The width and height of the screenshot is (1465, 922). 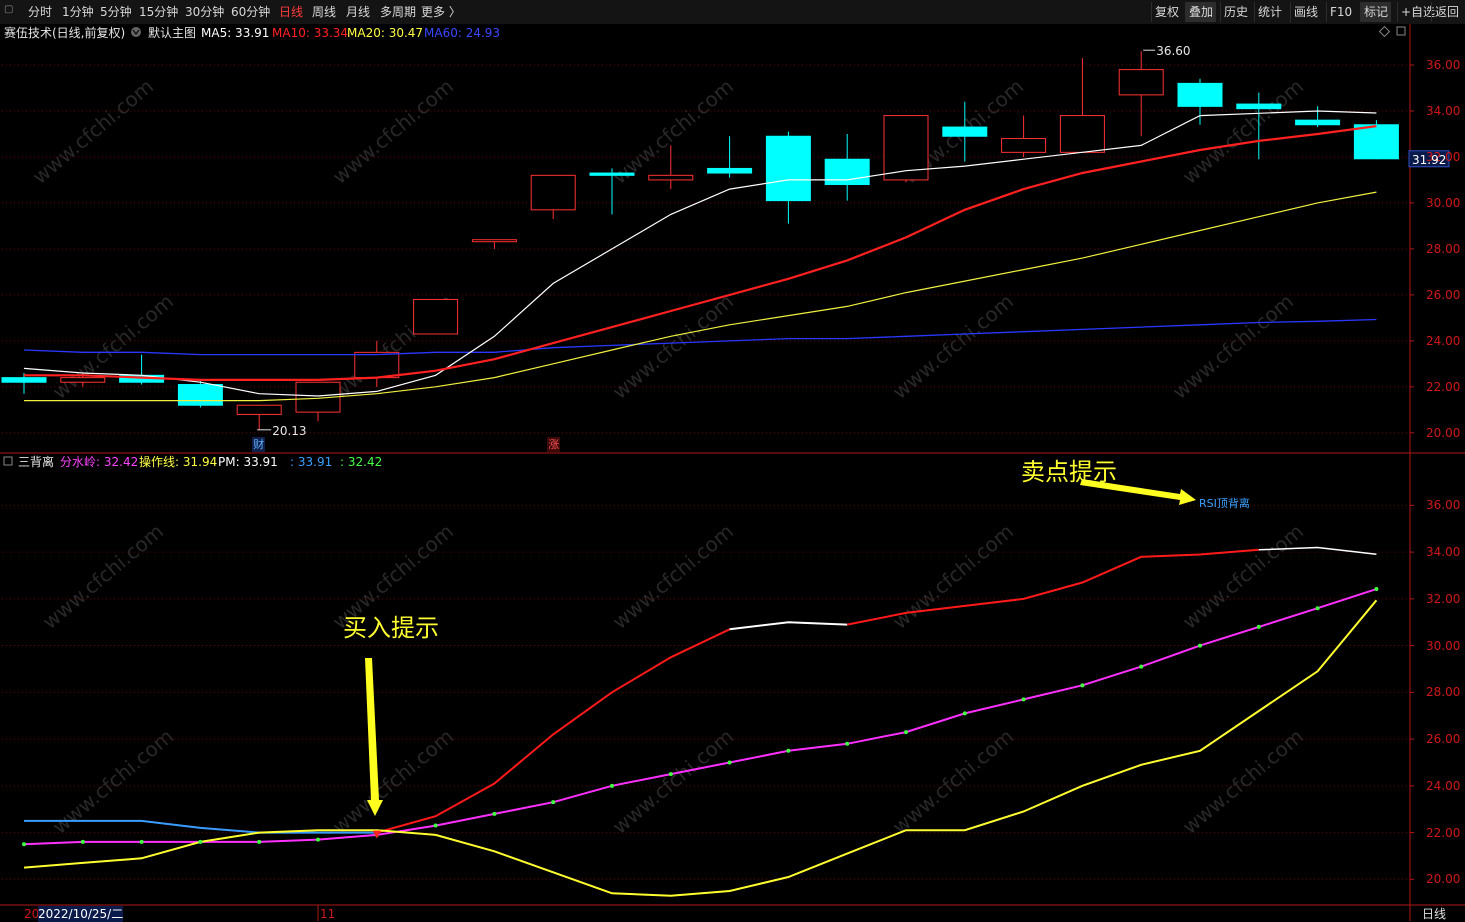 What do you see at coordinates (1443, 64) in the screenshot?
I see `main-tick-label-0: 36.00` at bounding box center [1443, 64].